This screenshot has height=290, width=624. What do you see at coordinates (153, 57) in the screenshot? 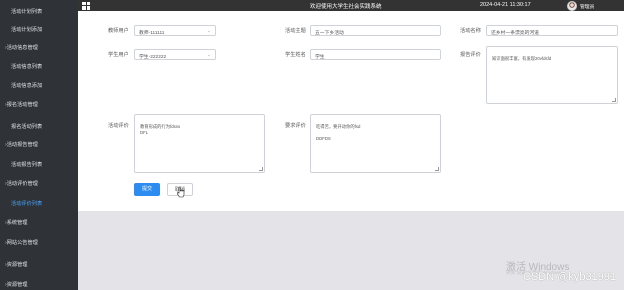
I see `student-user-value: 学生-222222` at bounding box center [153, 57].